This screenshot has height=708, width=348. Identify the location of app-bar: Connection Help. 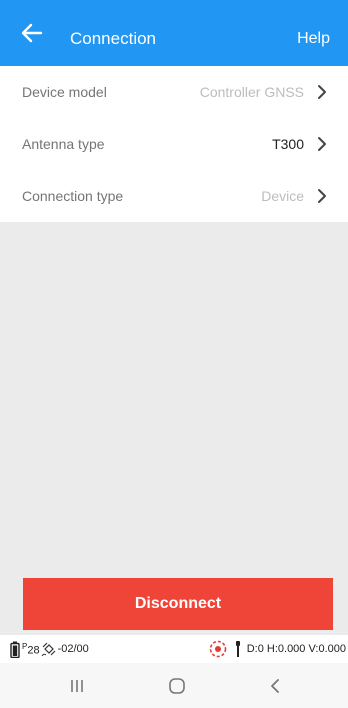
(174, 33).